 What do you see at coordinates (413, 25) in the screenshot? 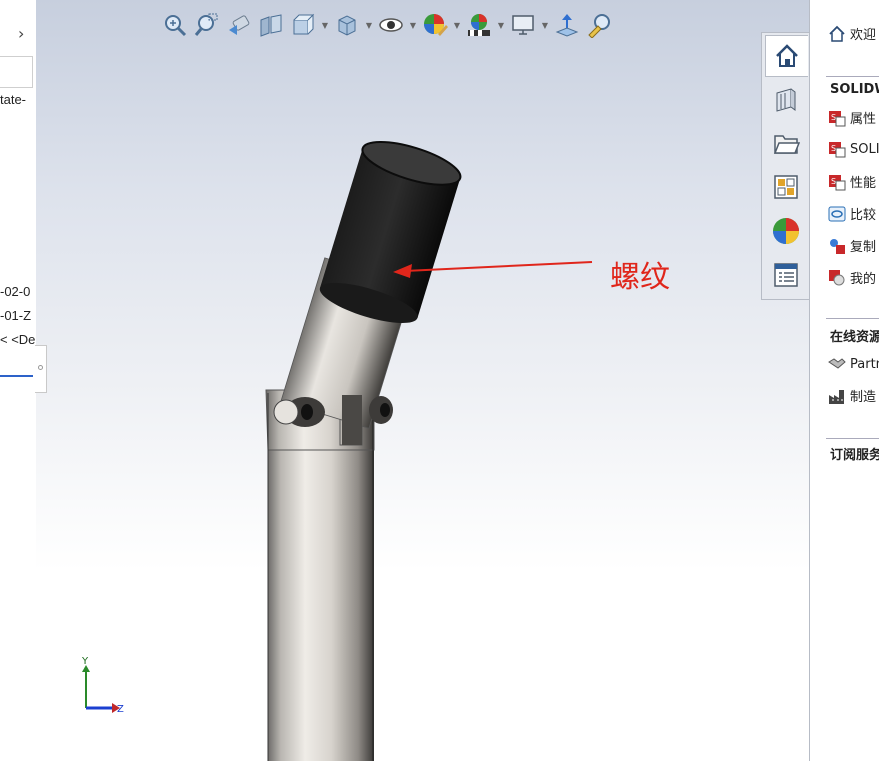
I see `hide-show-dropdown-icon: ▼` at bounding box center [413, 25].